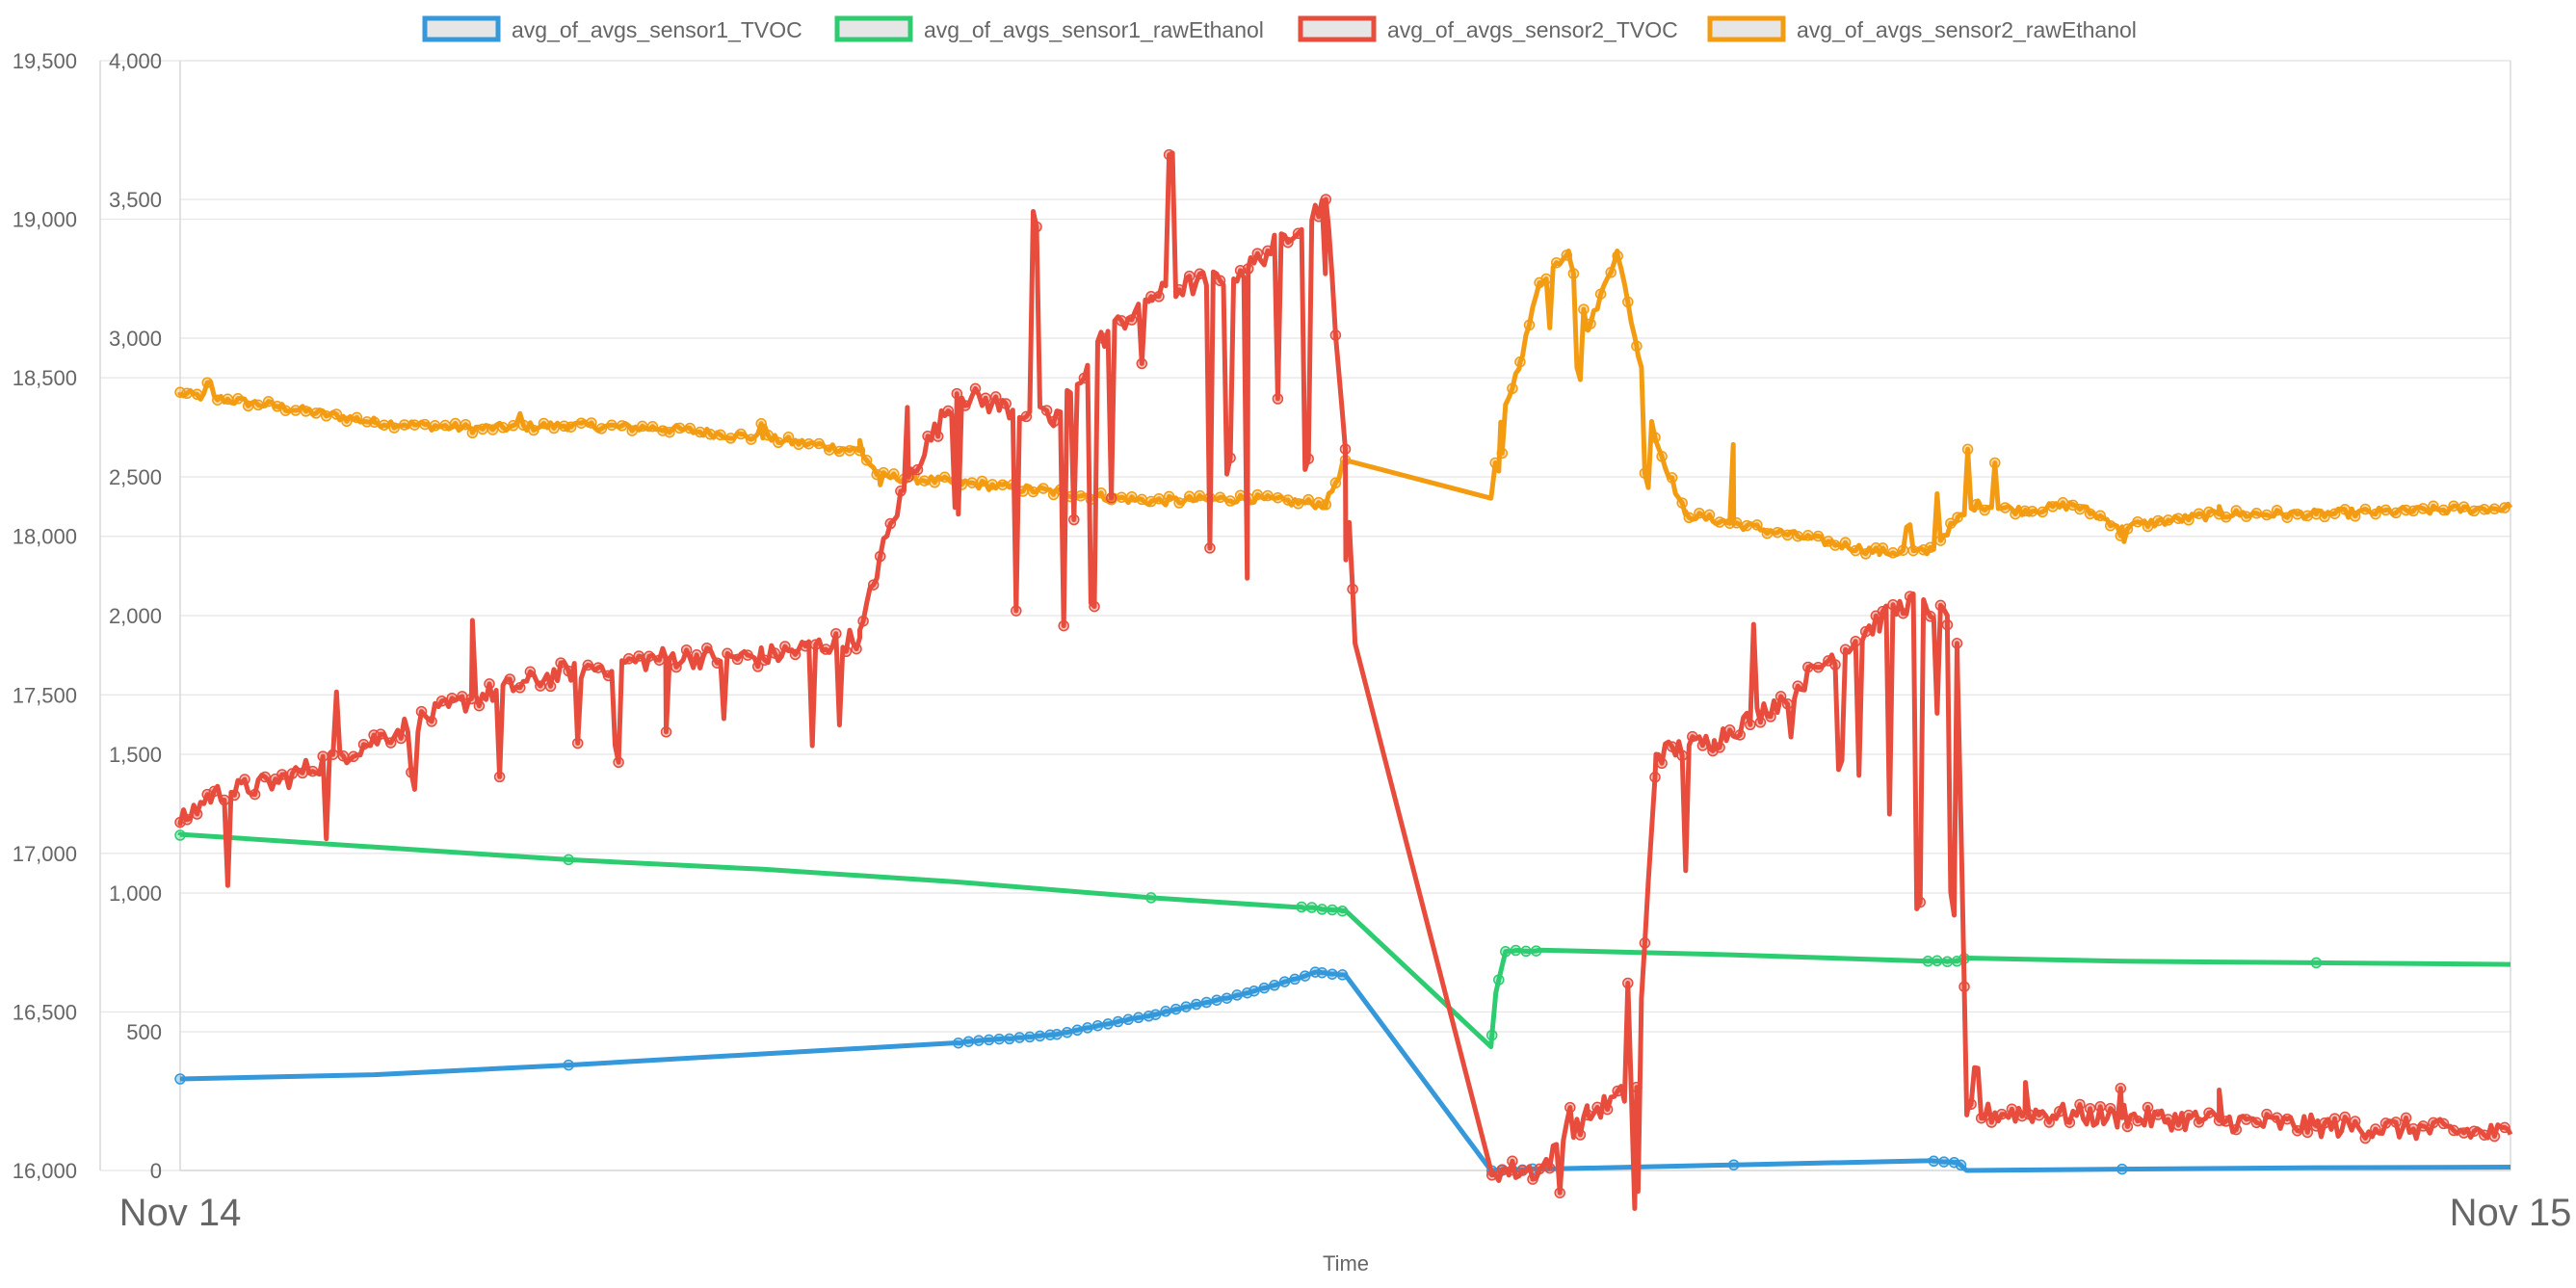 This screenshot has width=2576, height=1288. I want to click on y-left-tick-label: 18,000, so click(45, 537).